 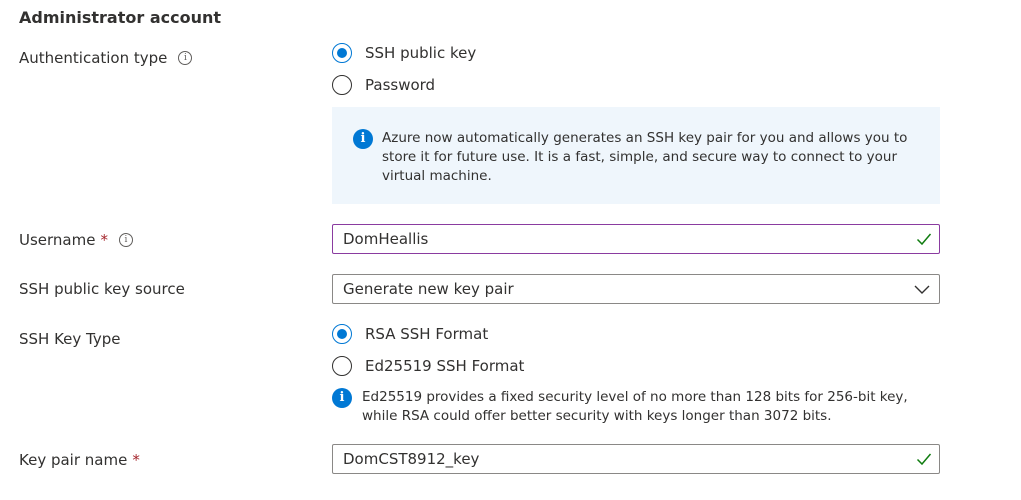 I want to click on radio-label-rsa: RSA SSH Format, so click(x=427, y=334).